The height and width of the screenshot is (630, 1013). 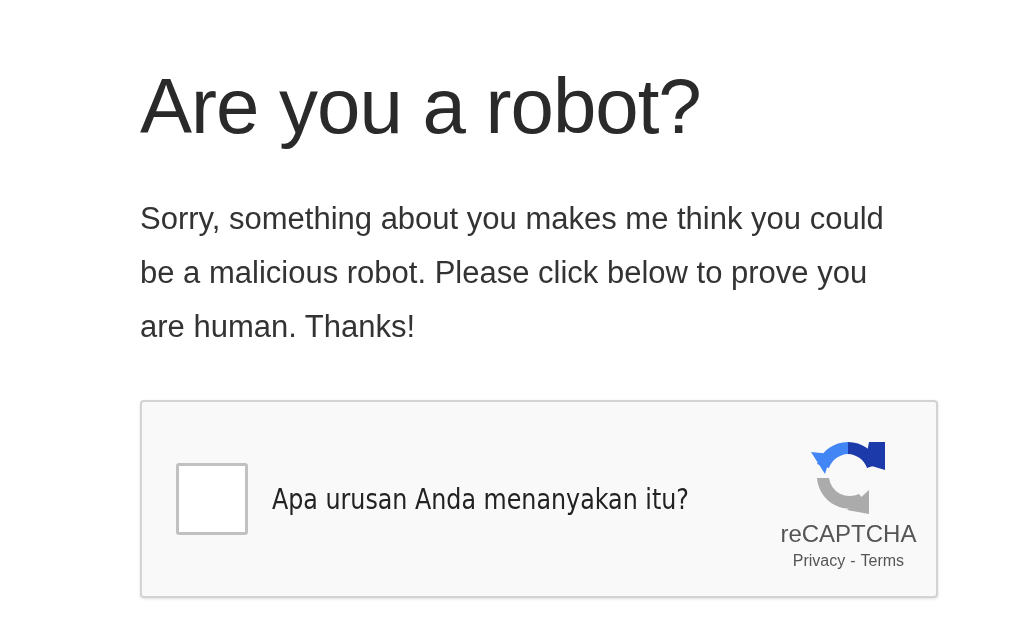 What do you see at coordinates (819, 561) in the screenshot?
I see `privacy-link: Privacy` at bounding box center [819, 561].